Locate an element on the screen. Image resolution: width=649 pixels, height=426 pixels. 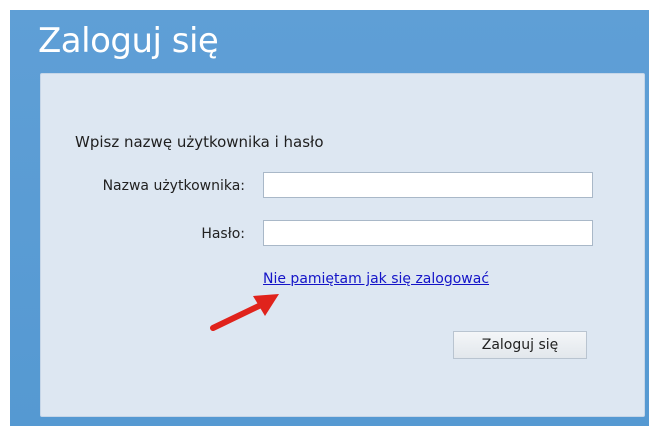
page-title: Zaloguj się is located at coordinates (128, 41).